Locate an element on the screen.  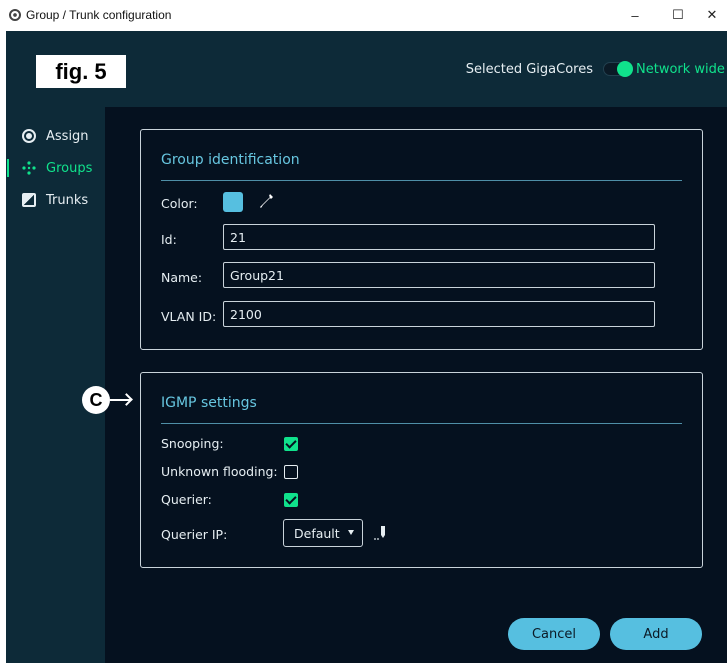
id-field: 21 is located at coordinates (439, 237).